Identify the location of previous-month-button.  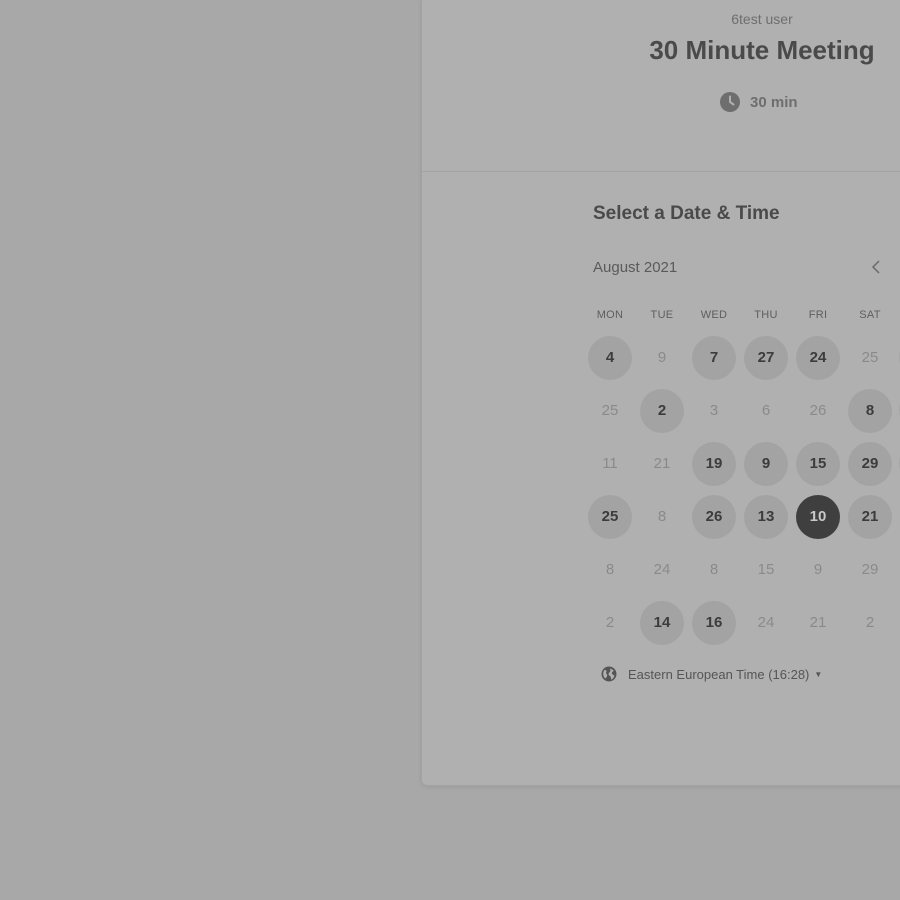
(876, 267).